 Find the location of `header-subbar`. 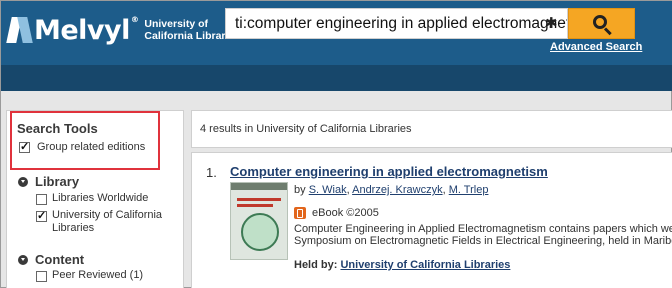

header-subbar is located at coordinates (336, 78).